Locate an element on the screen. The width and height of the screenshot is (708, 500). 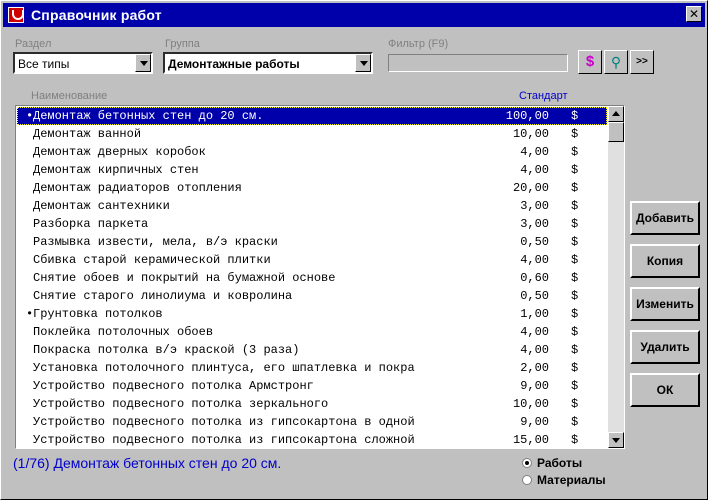
dollar-icon: $ is located at coordinates (590, 61).